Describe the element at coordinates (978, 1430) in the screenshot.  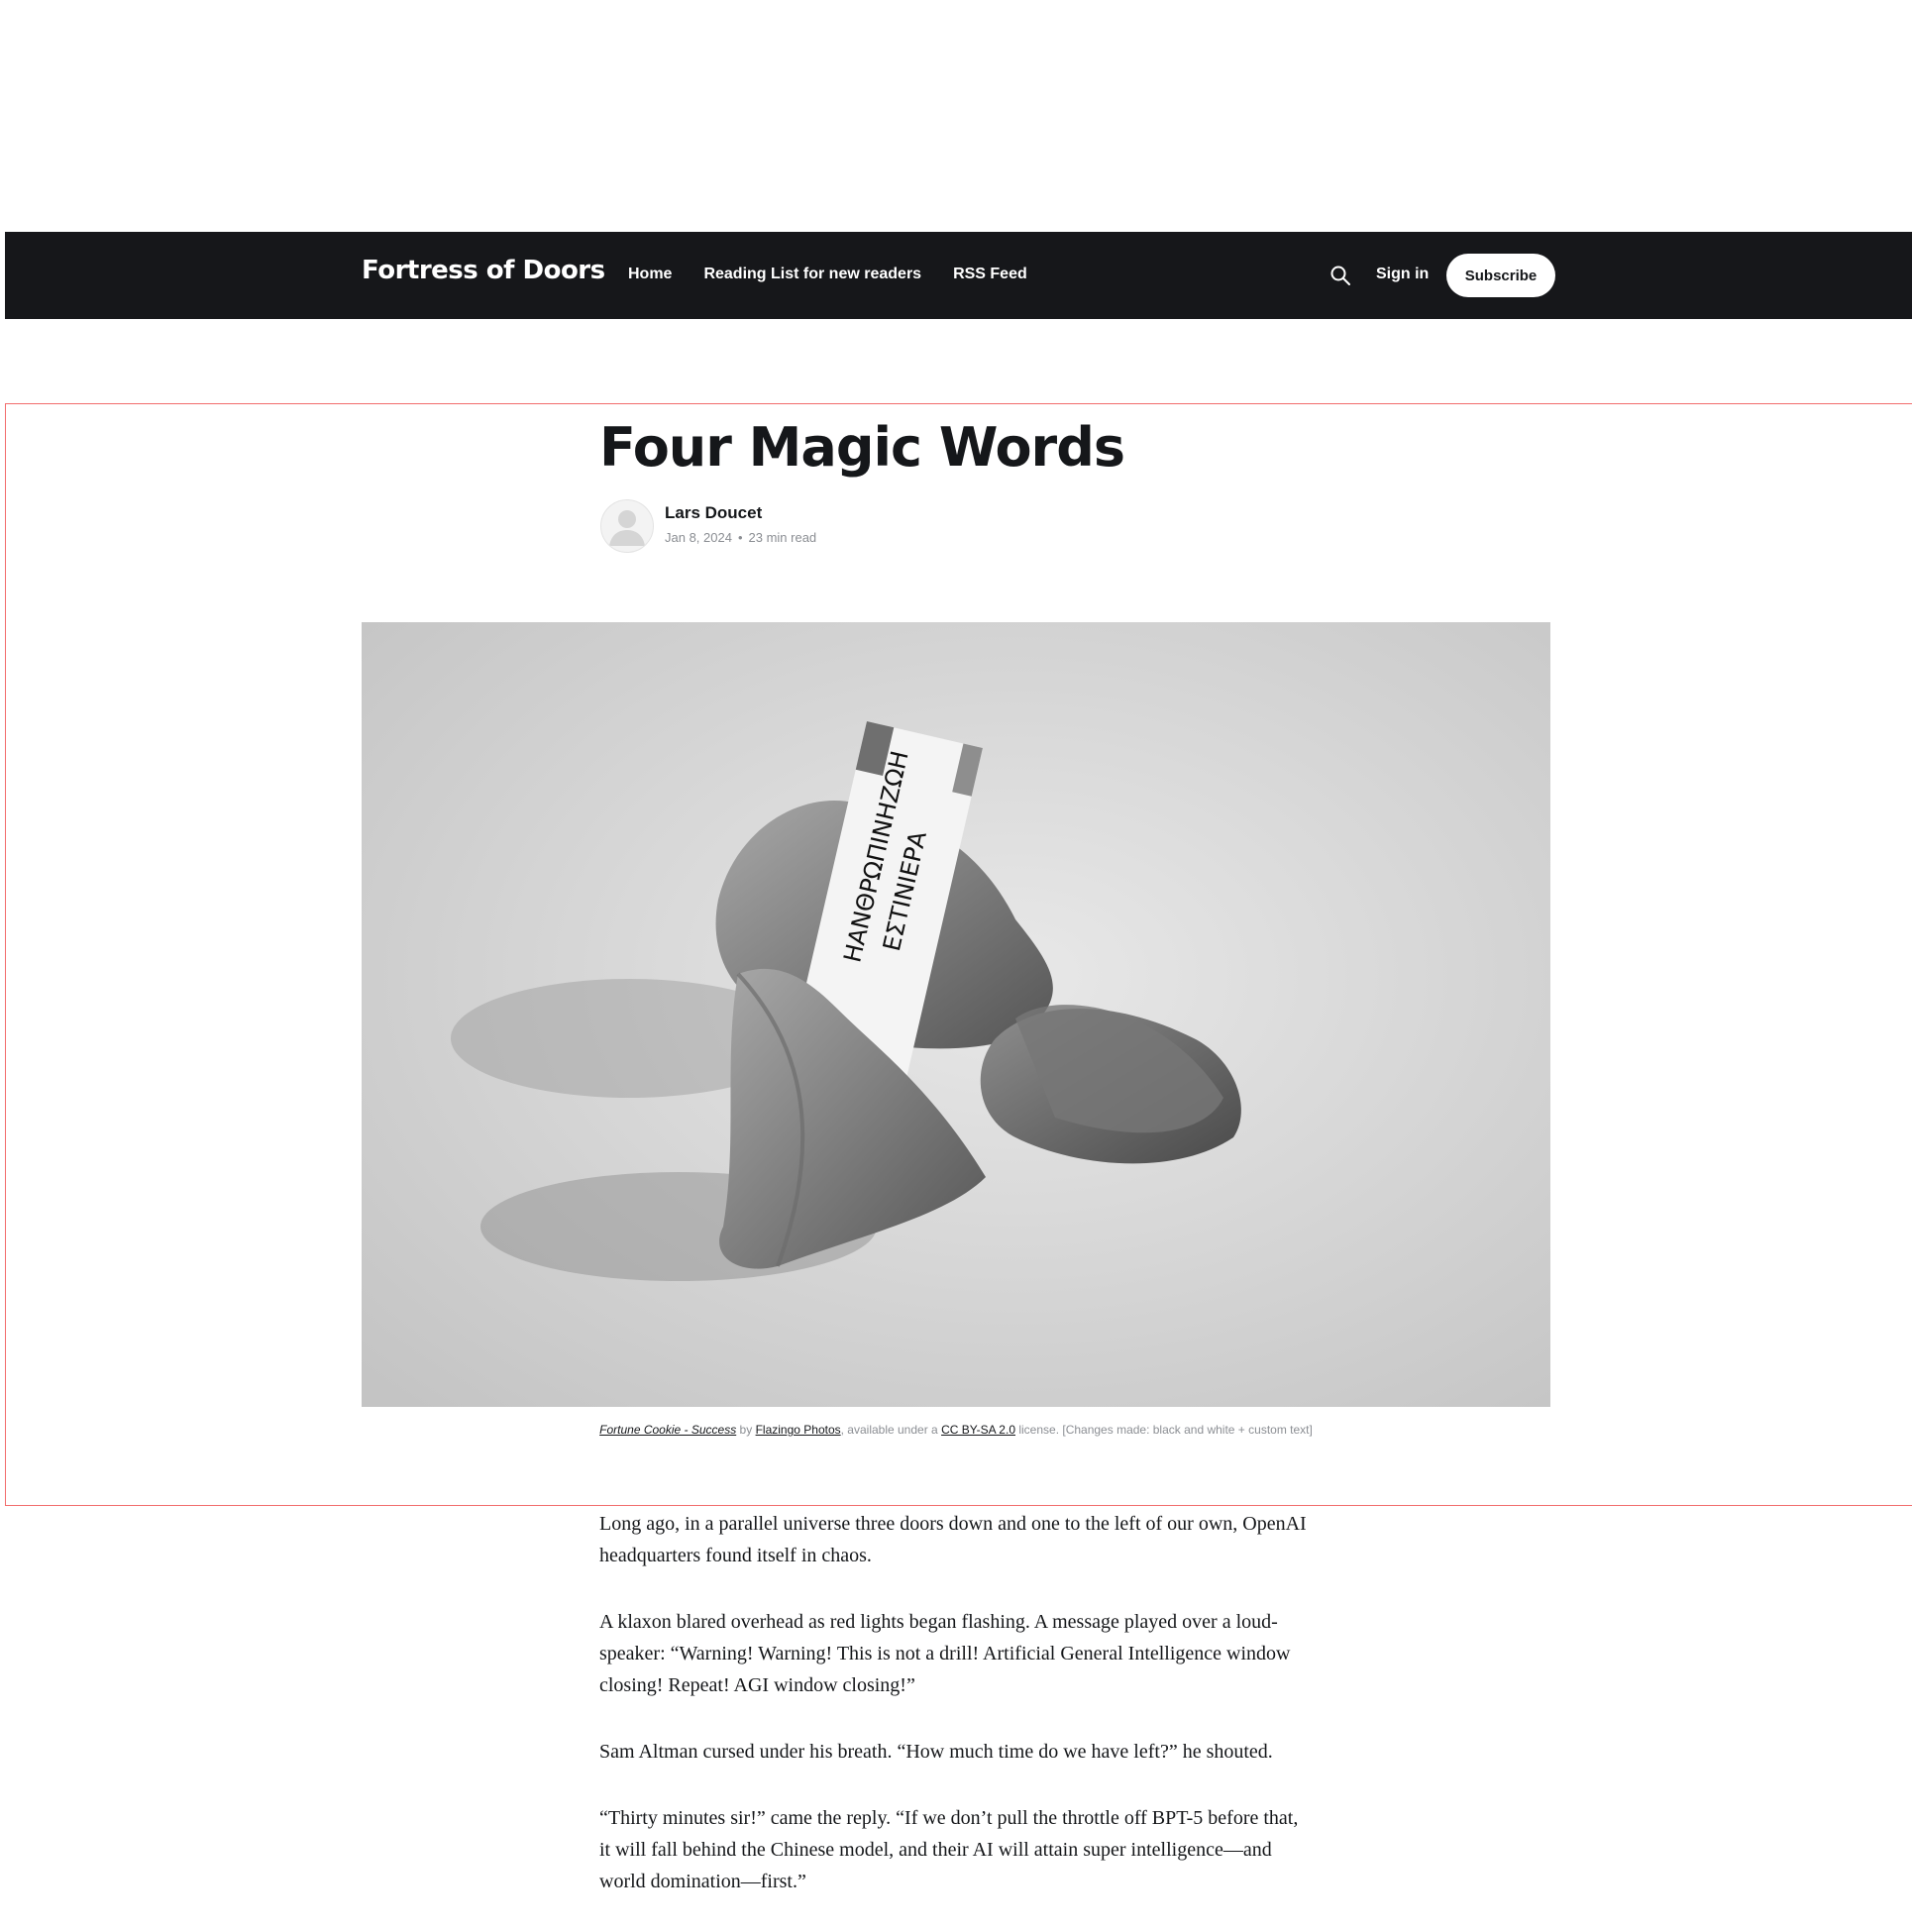
I see `caption-license-link: CC BY-SA 2.0` at that location.